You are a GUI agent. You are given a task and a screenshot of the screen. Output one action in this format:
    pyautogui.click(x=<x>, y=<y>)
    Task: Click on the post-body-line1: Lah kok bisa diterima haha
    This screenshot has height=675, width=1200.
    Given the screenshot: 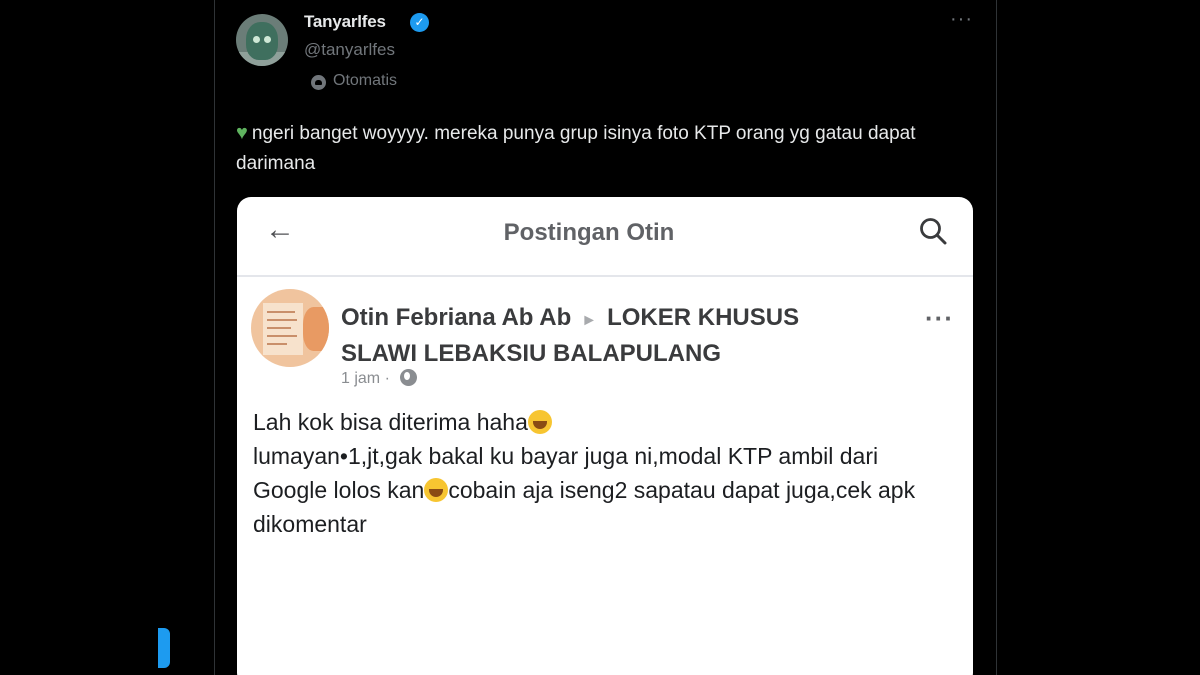 What is the action you would take?
    pyautogui.click(x=390, y=422)
    